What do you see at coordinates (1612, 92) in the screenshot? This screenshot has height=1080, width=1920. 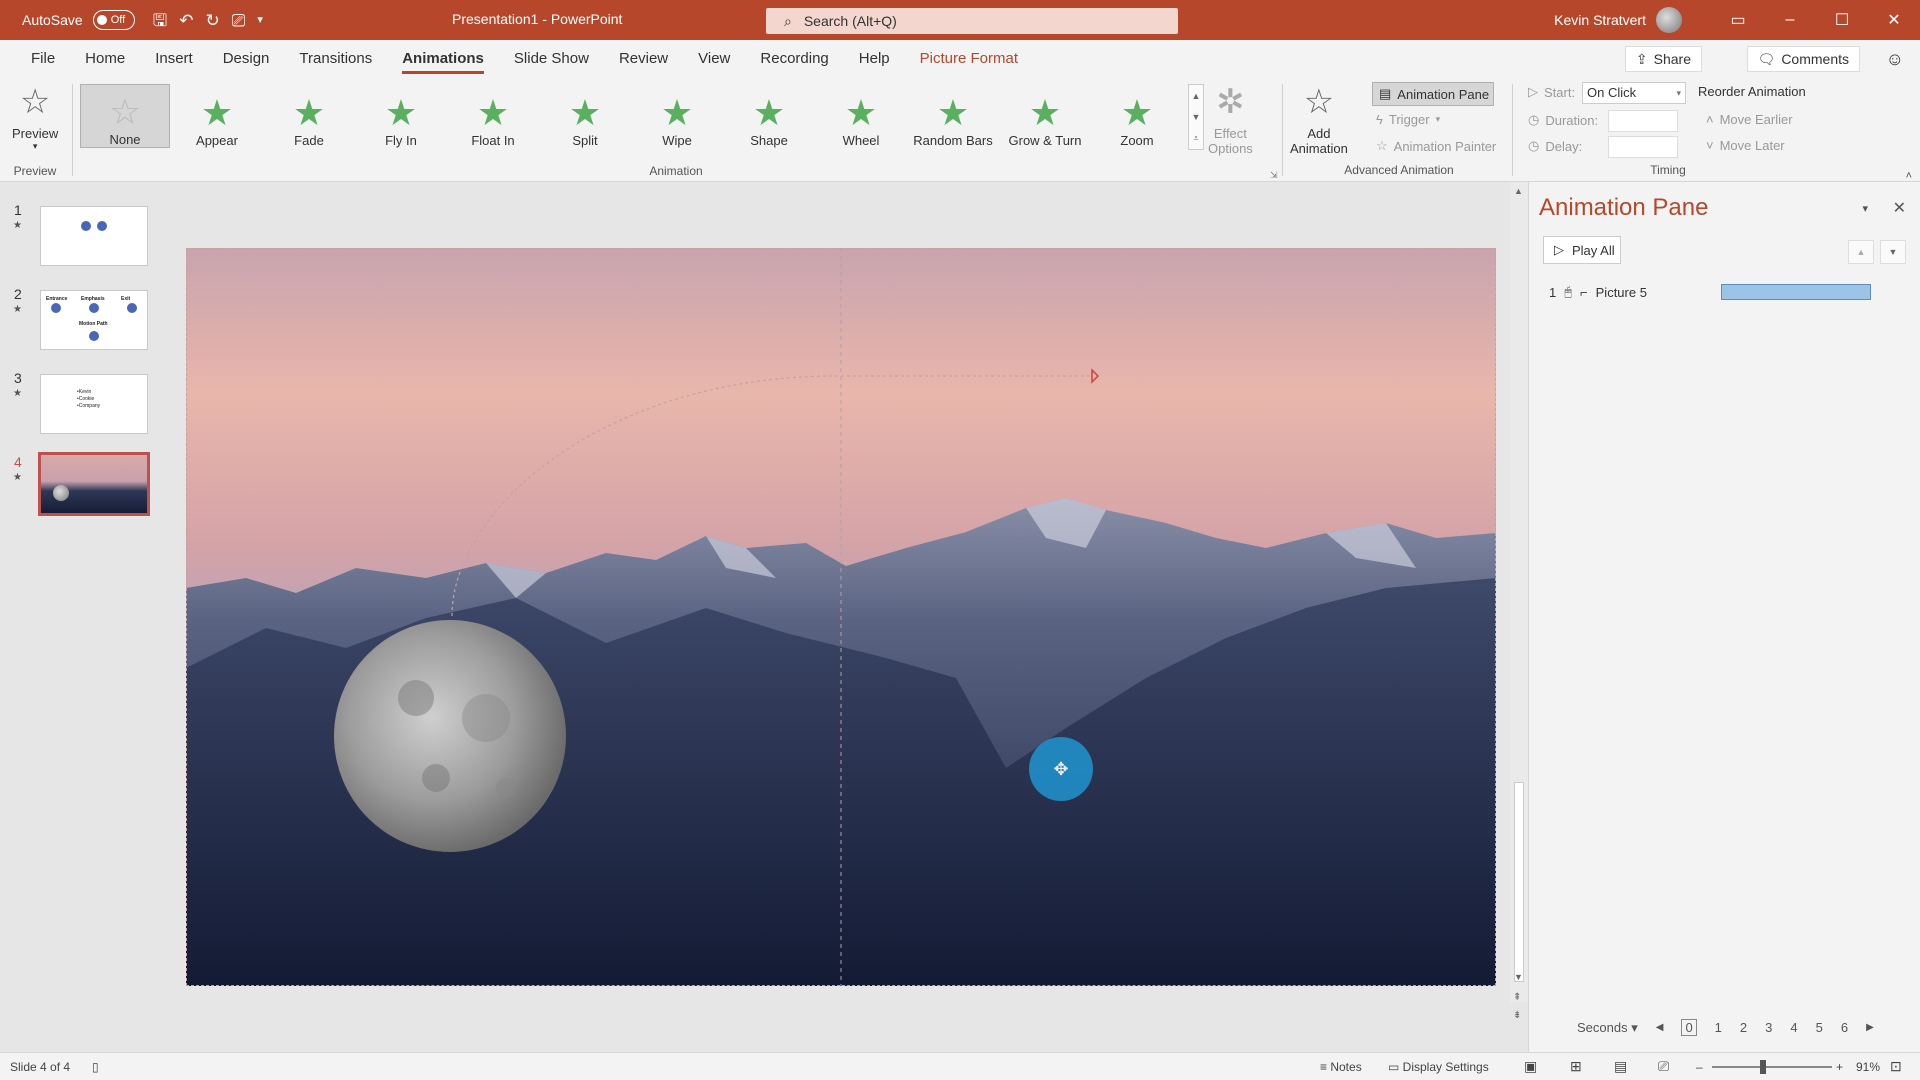 I see `start-value: On Click` at bounding box center [1612, 92].